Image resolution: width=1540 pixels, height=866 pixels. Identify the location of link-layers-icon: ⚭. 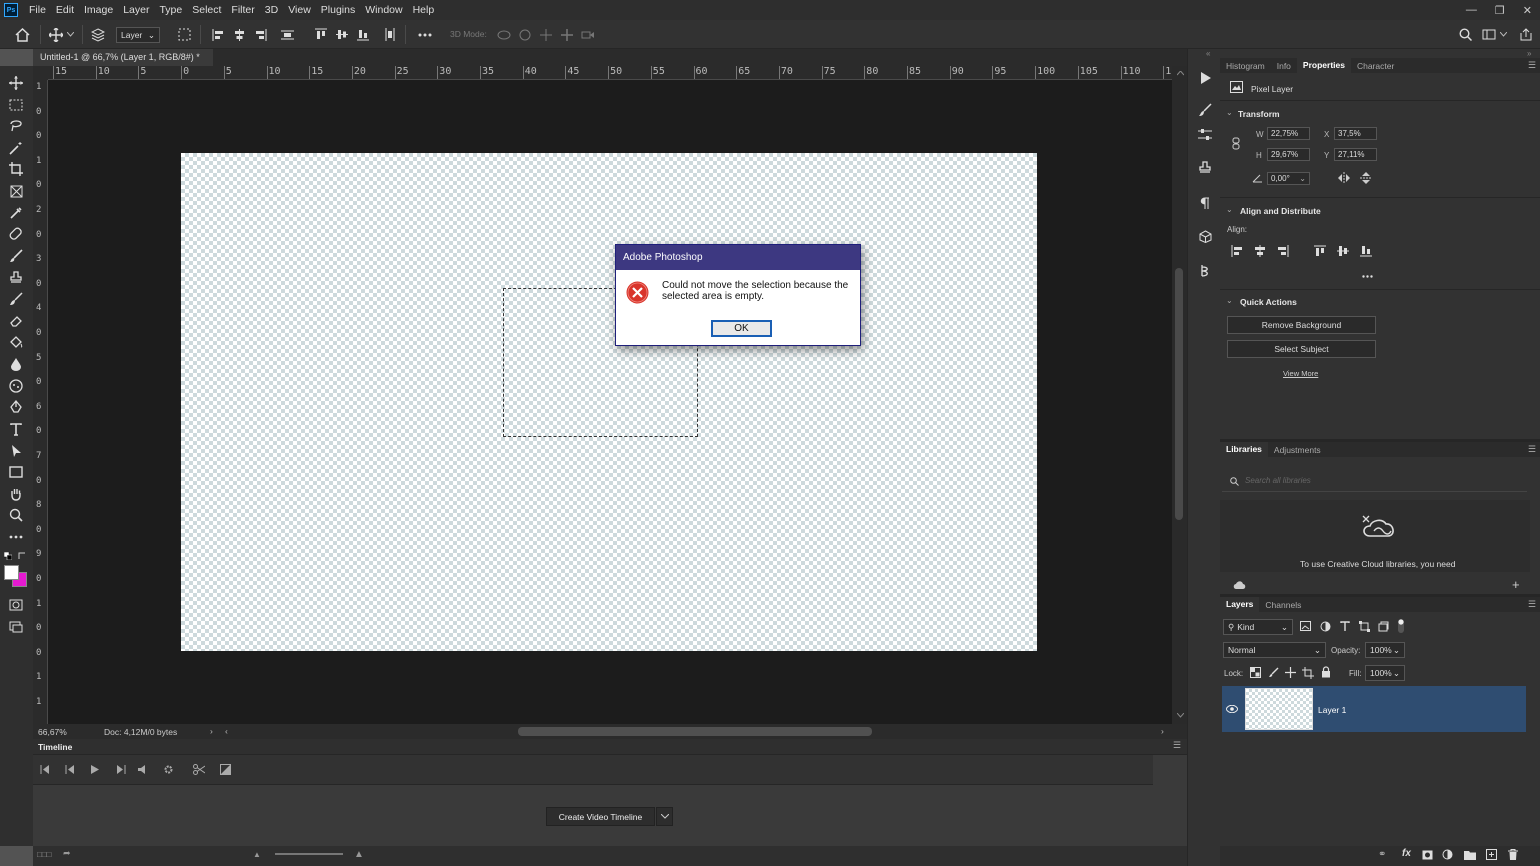
(1382, 854).